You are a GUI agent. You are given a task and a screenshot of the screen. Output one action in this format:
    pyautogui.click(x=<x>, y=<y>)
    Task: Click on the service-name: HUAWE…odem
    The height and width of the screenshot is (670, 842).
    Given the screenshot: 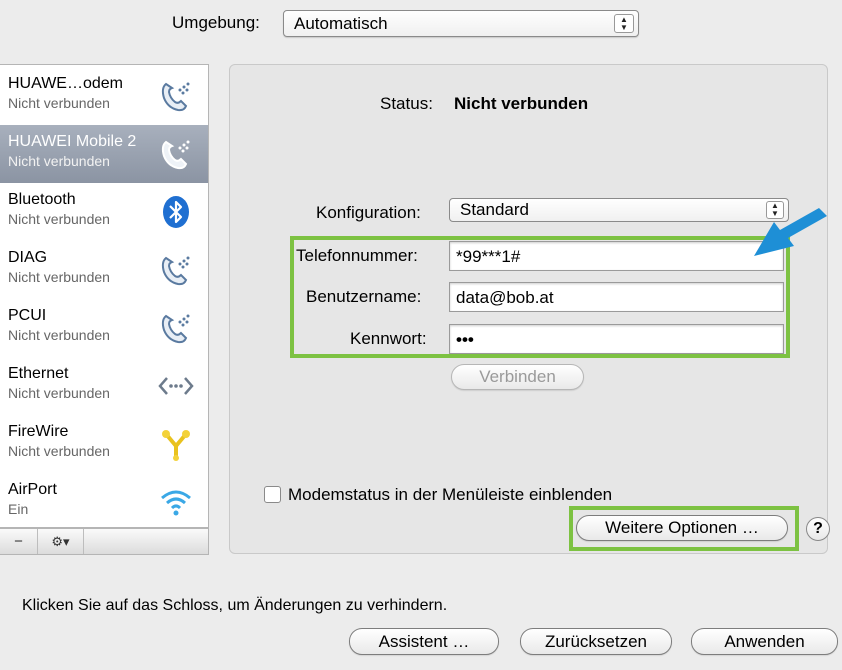 What is the action you would take?
    pyautogui.click(x=65, y=83)
    